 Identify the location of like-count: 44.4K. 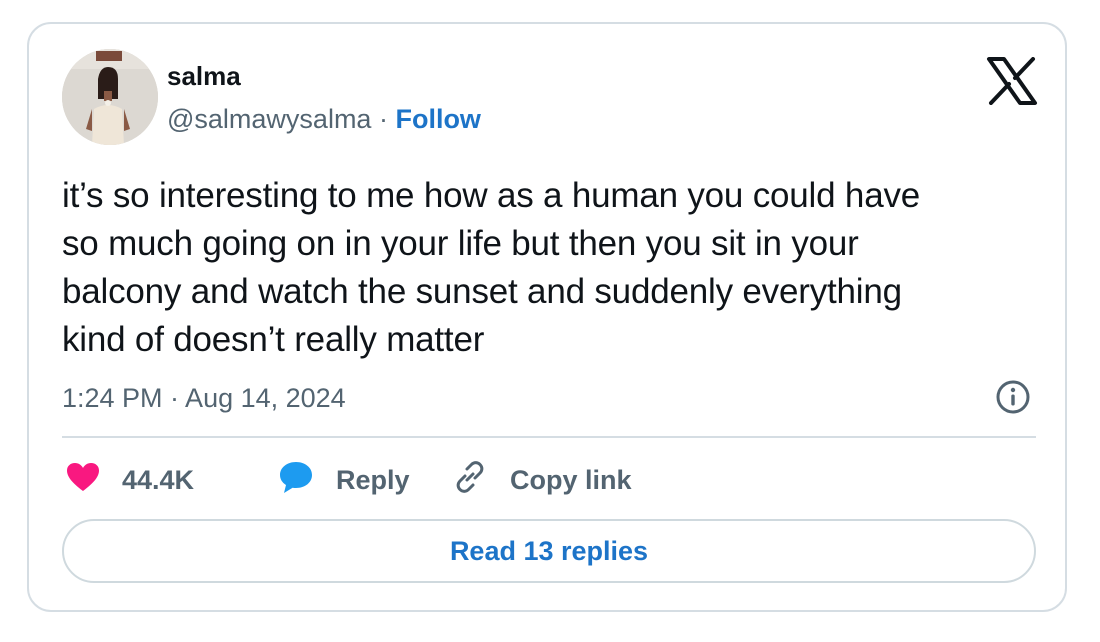
(158, 479).